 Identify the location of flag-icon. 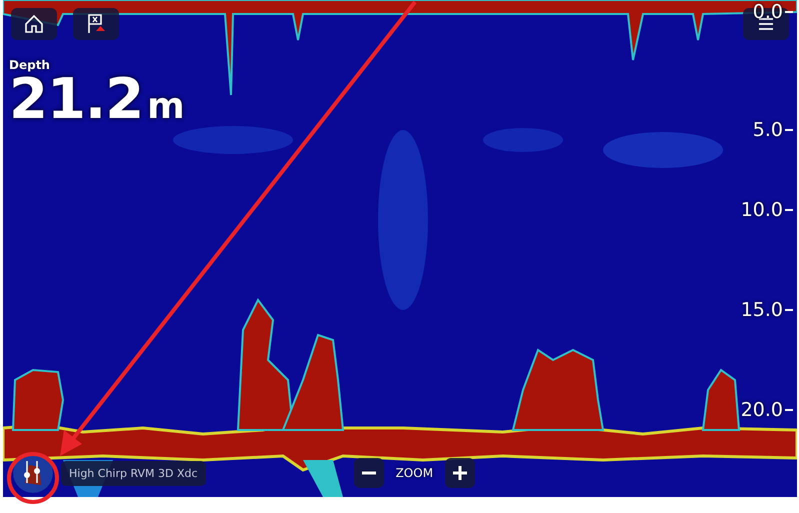
(96, 24).